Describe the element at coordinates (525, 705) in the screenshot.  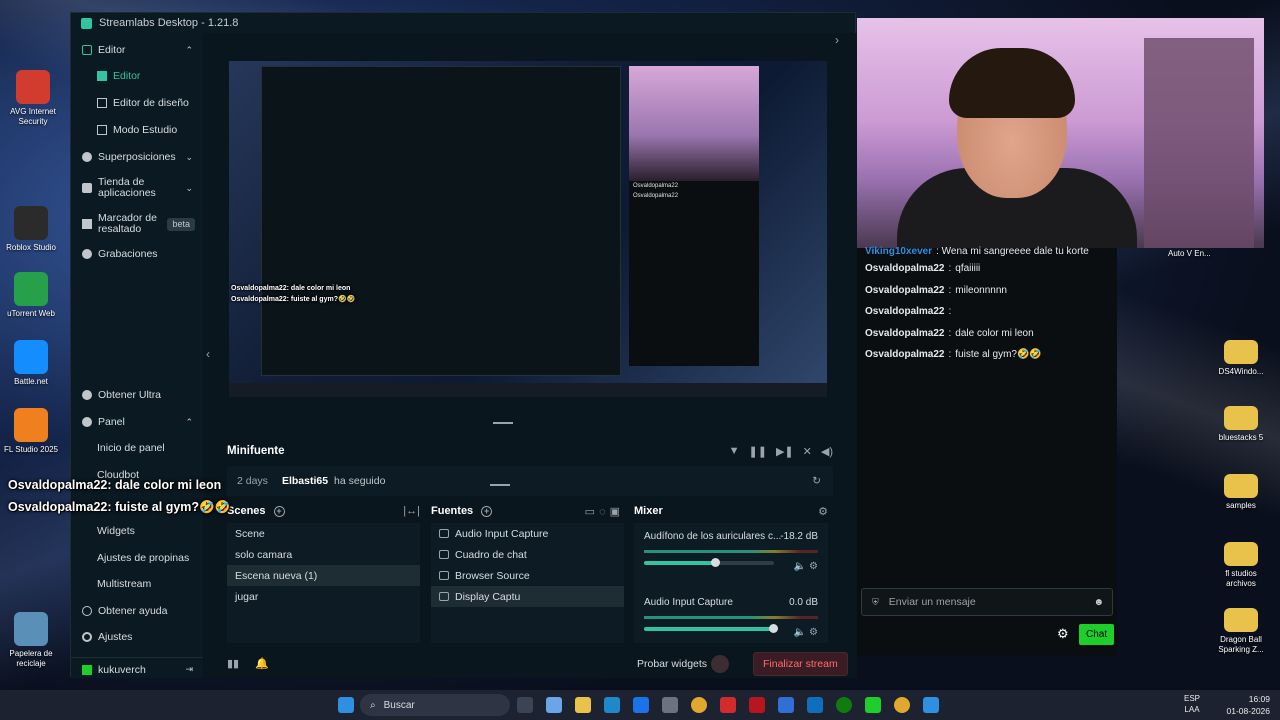
I see `task-view-icon` at that location.